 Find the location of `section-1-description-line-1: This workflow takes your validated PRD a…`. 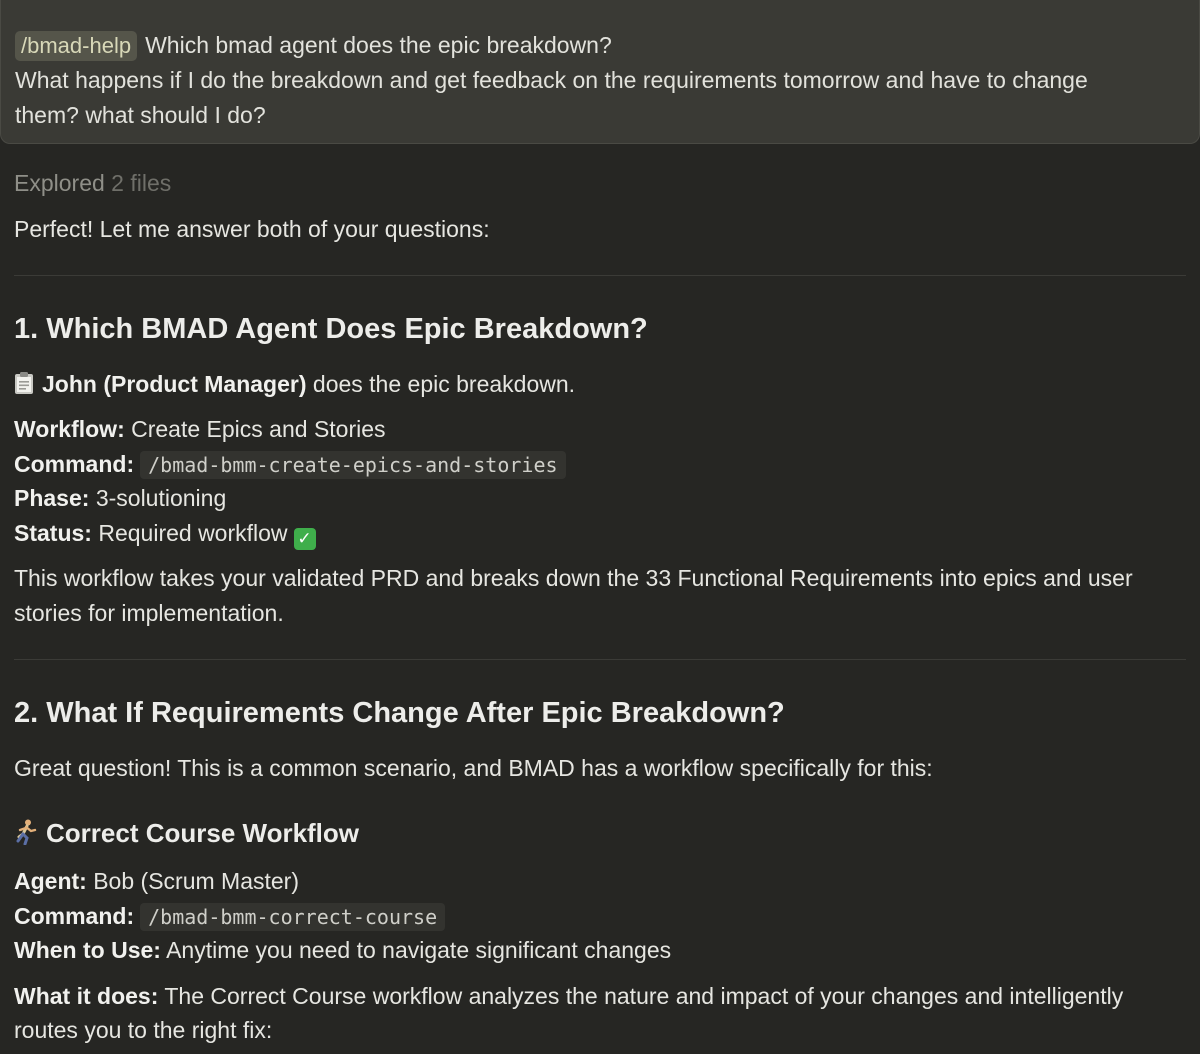

section-1-description-line-1: This workflow takes your validated PRD a… is located at coordinates (573, 578).